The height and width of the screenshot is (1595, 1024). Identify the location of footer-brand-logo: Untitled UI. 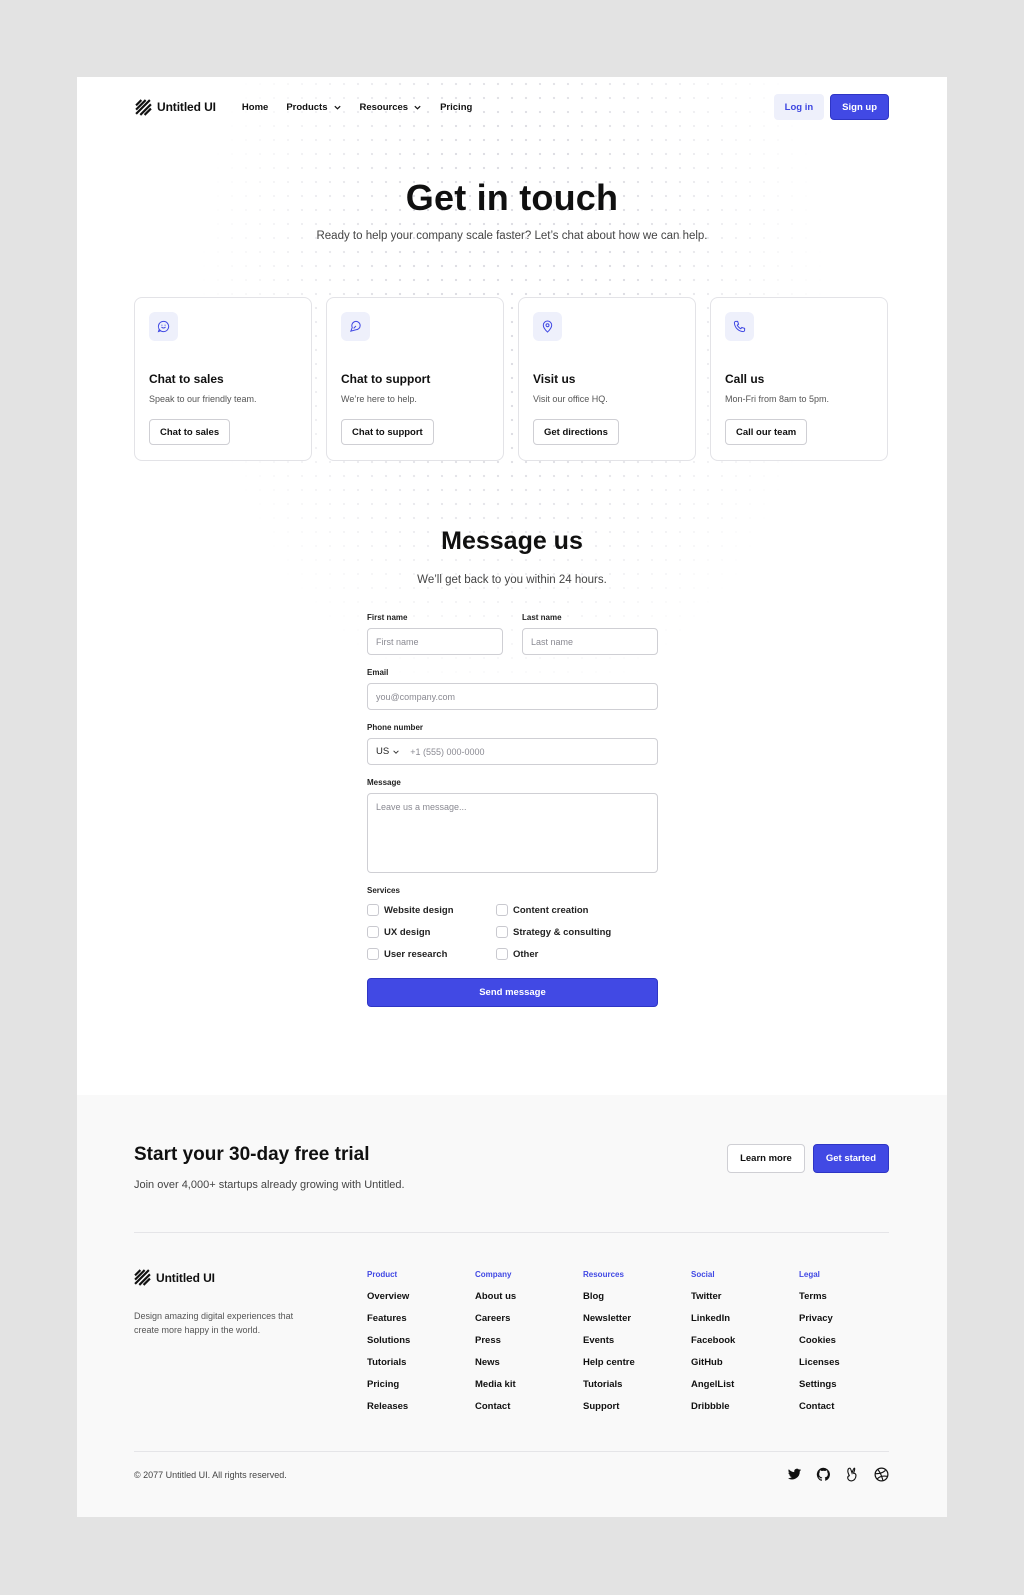
(174, 1277).